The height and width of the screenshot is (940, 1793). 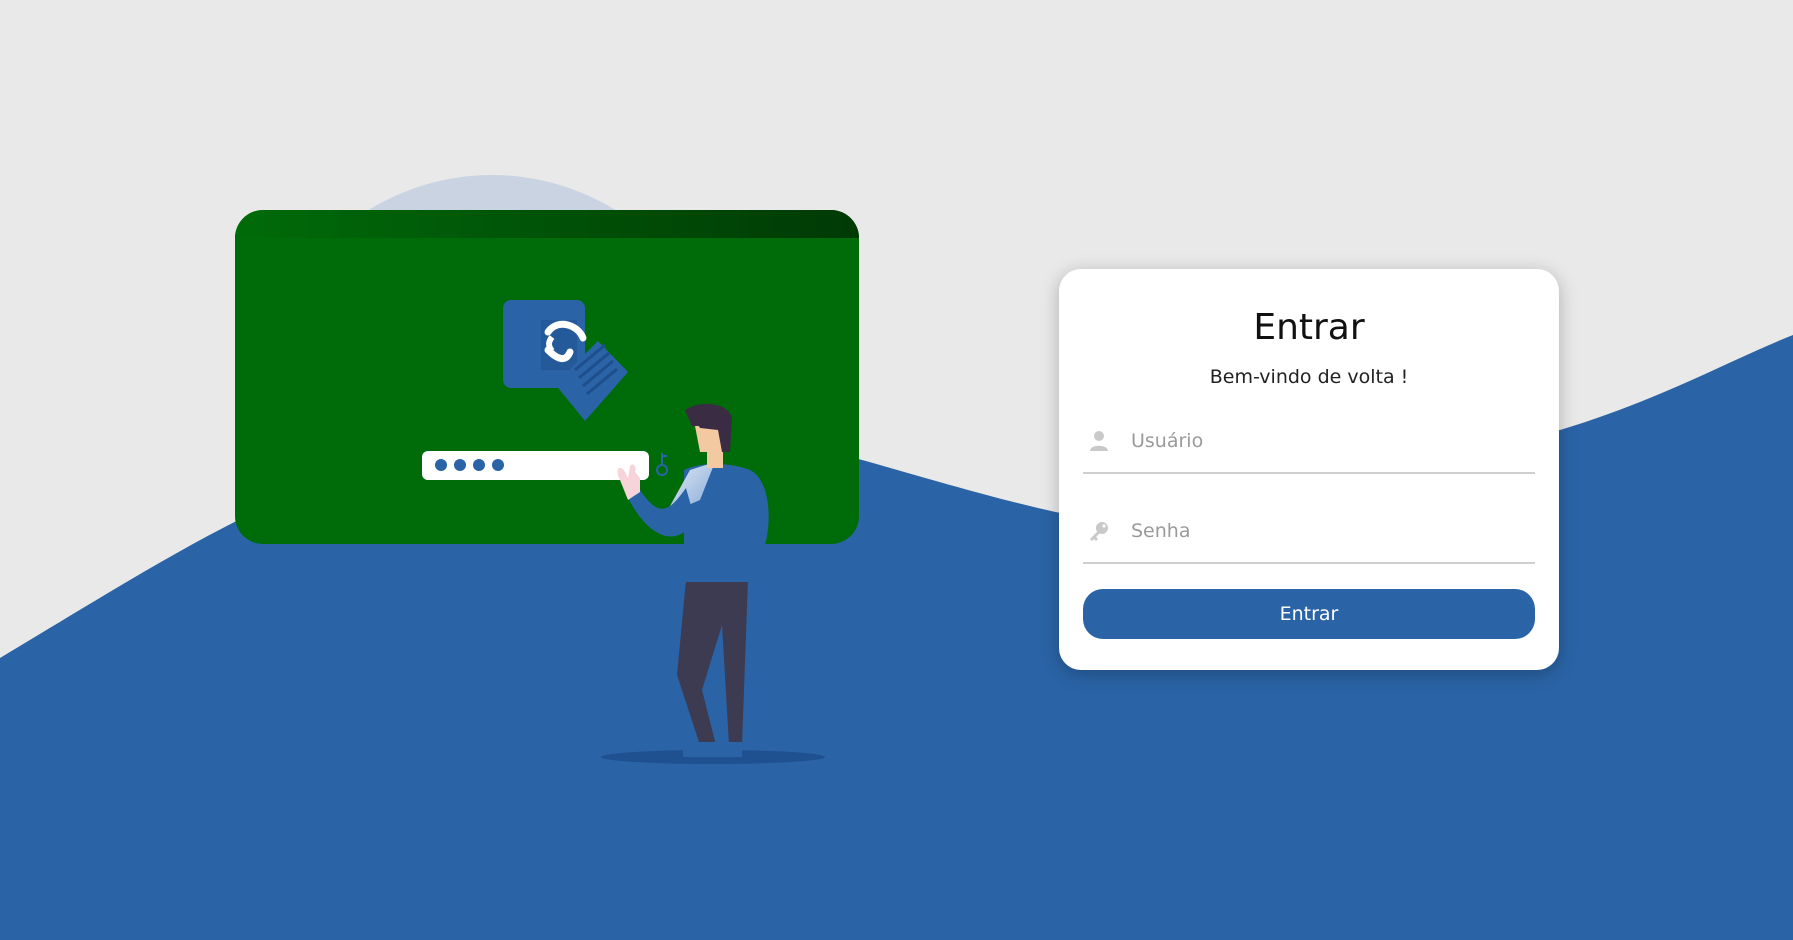 What do you see at coordinates (1332, 441) in the screenshot?
I see `username-input` at bounding box center [1332, 441].